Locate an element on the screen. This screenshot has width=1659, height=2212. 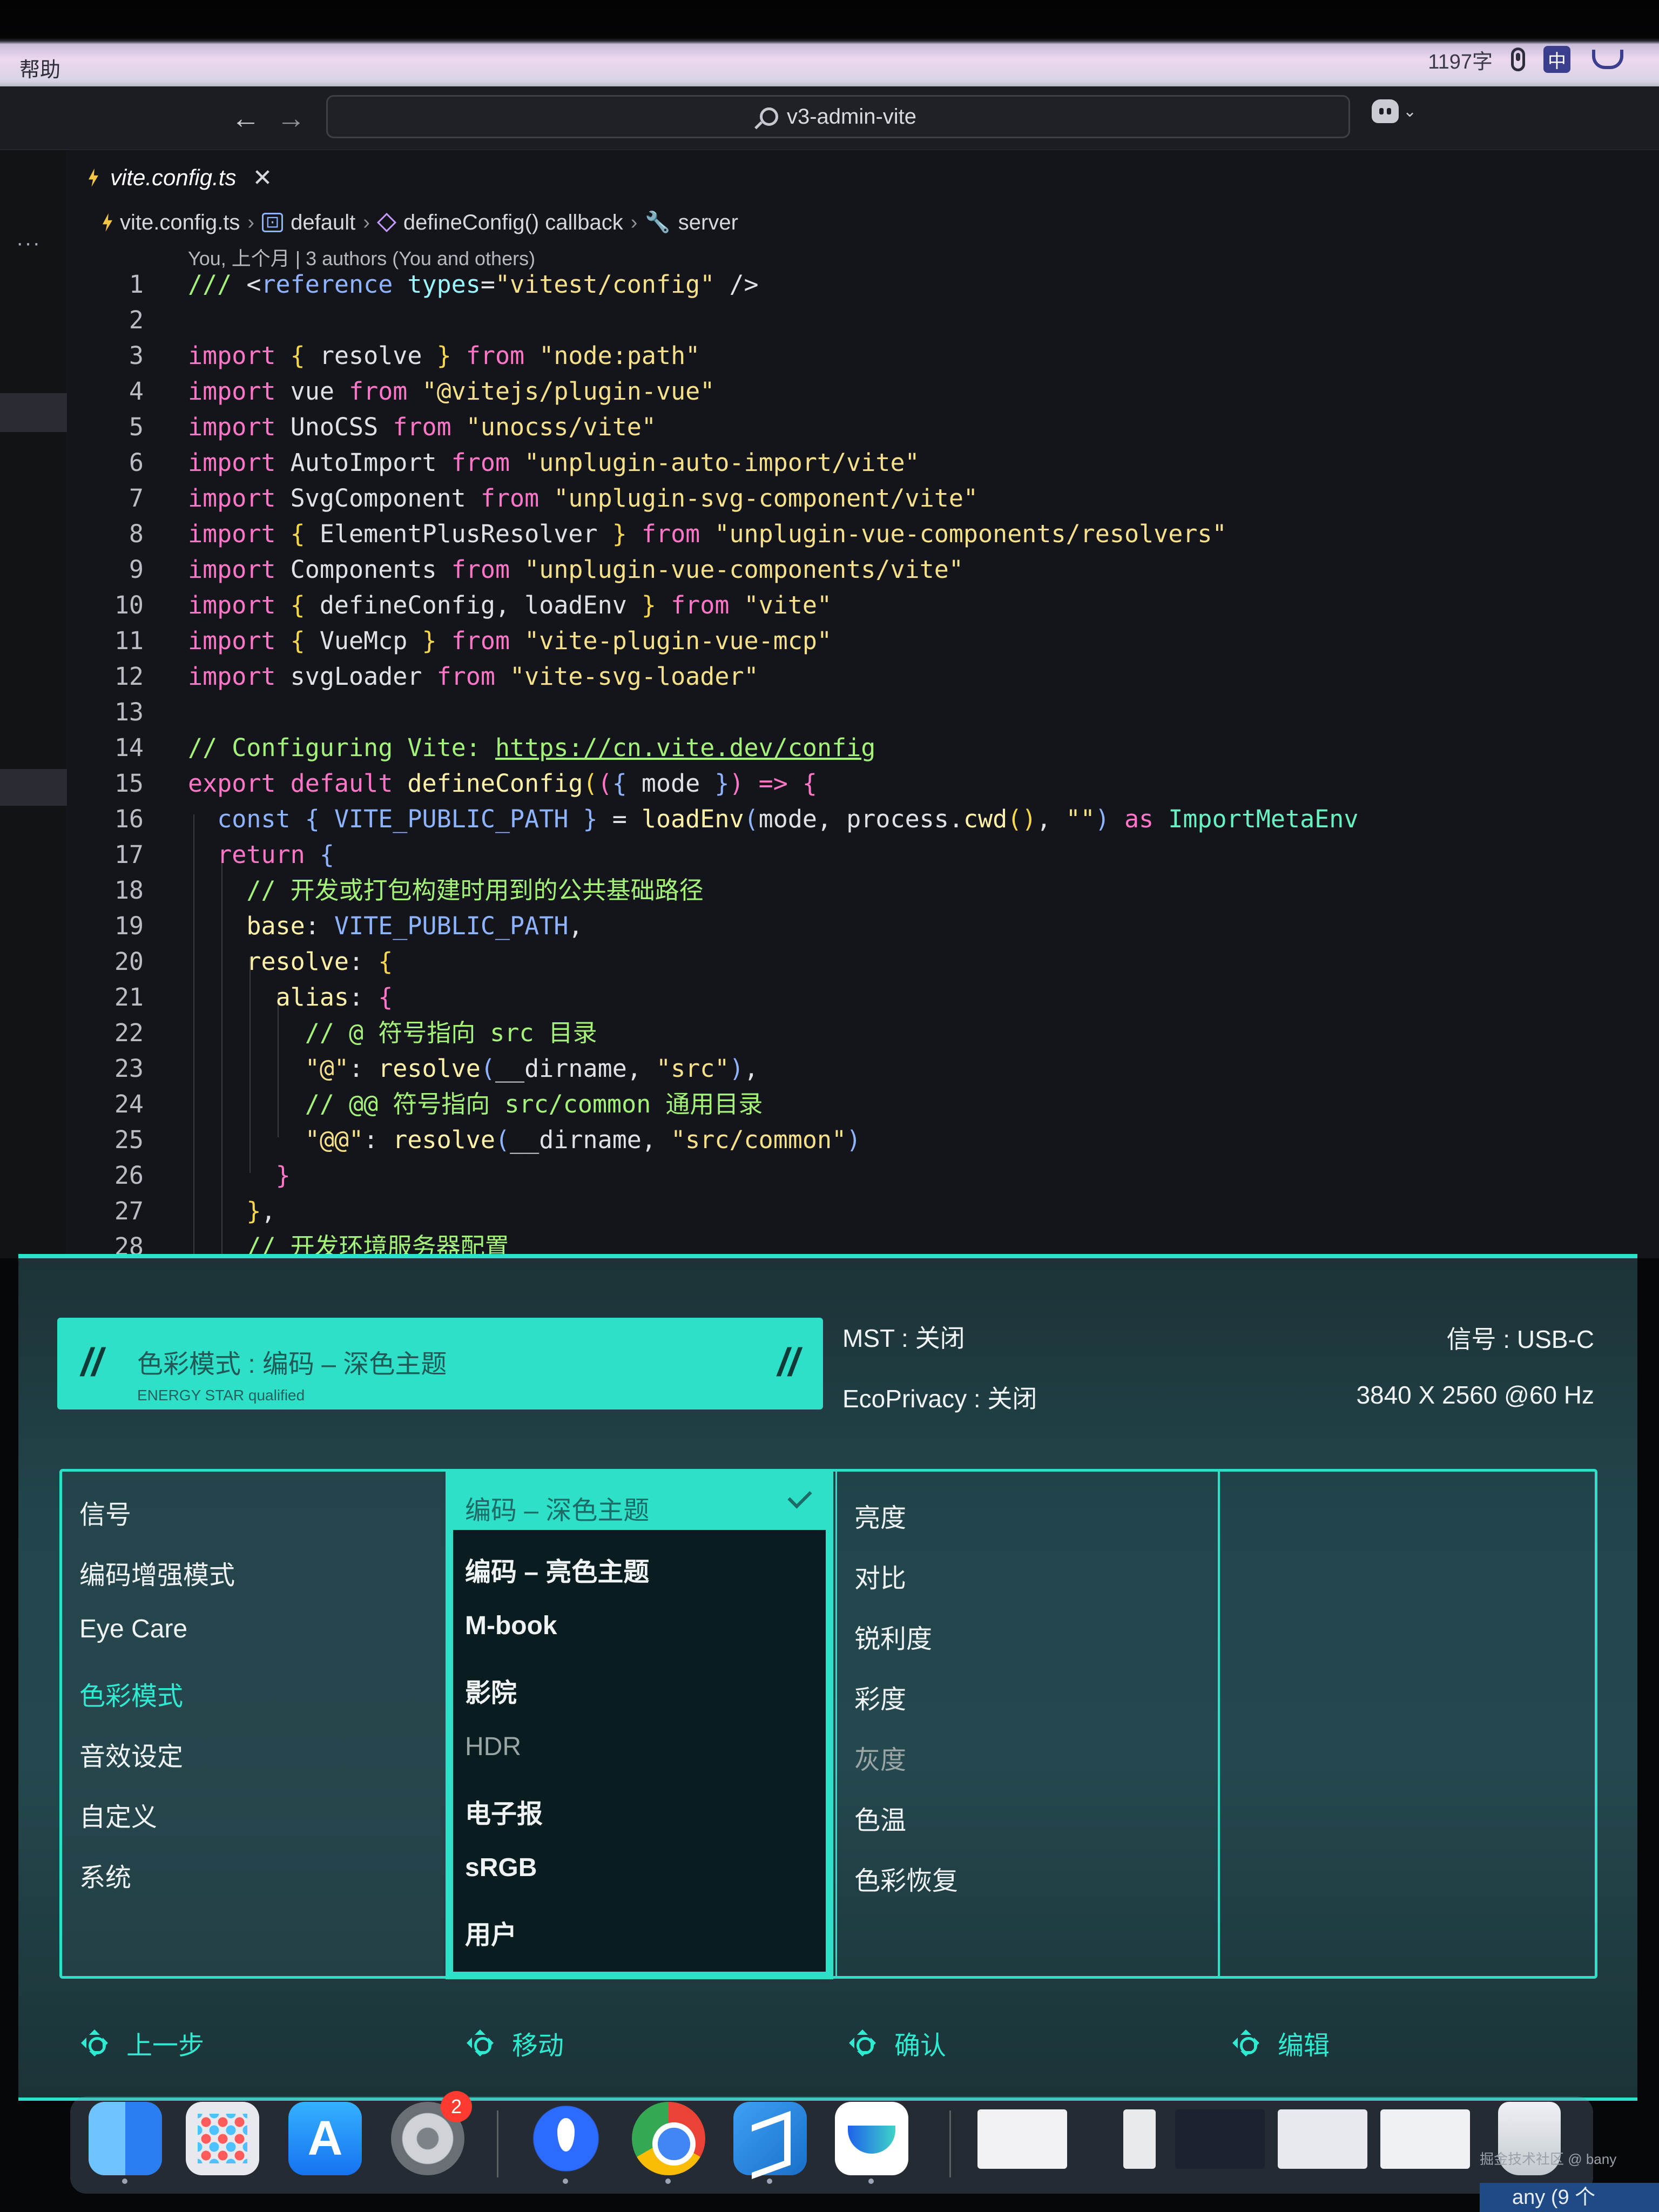
menu-bar: 帮助 1197字 中 is located at coordinates (829, 43).